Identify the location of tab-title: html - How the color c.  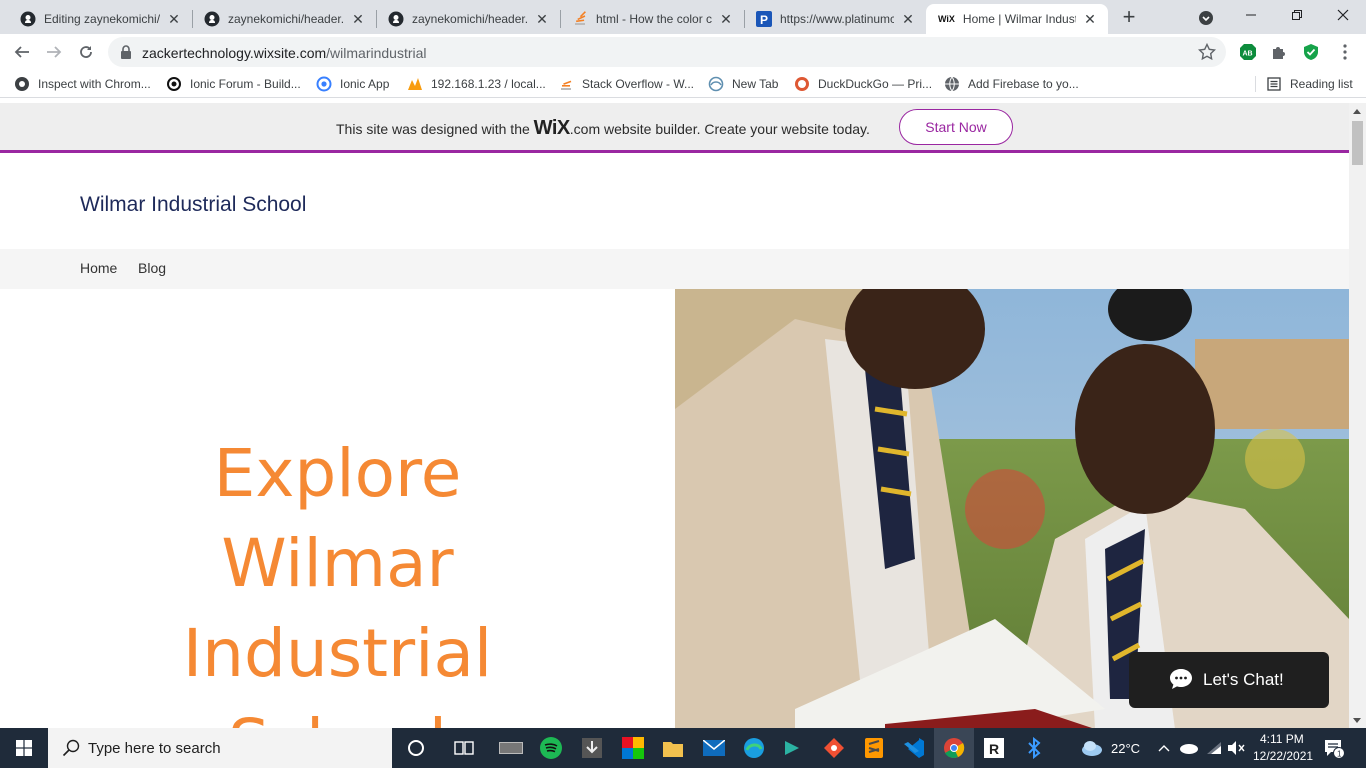
(654, 19).